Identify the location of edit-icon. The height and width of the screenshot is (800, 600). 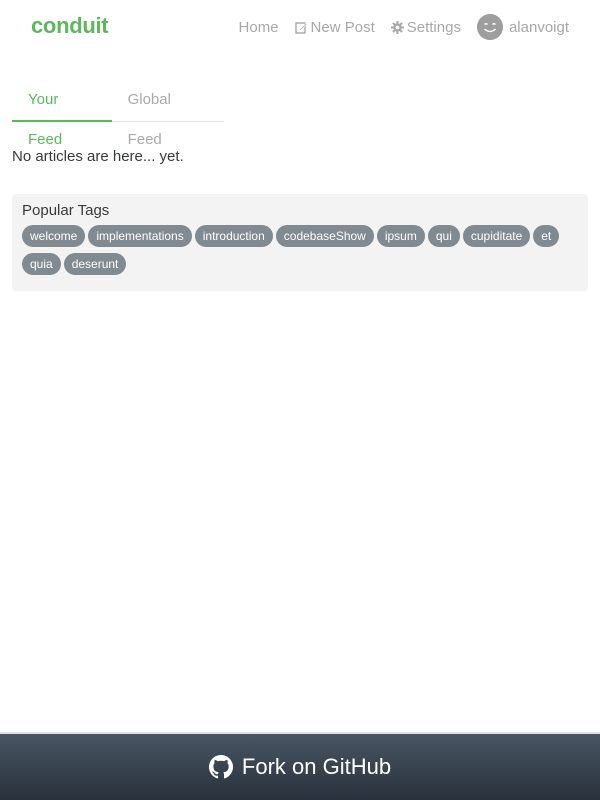
(301, 27).